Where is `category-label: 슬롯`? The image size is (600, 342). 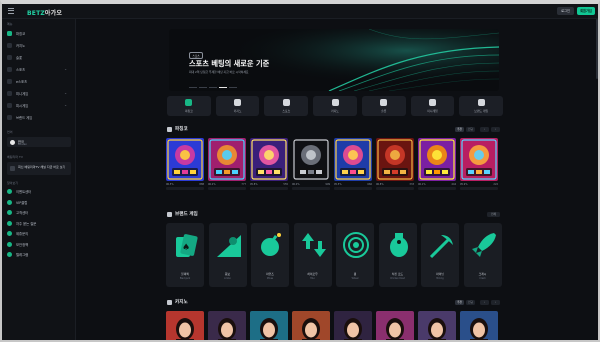 category-label: 슬롯 is located at coordinates (384, 111).